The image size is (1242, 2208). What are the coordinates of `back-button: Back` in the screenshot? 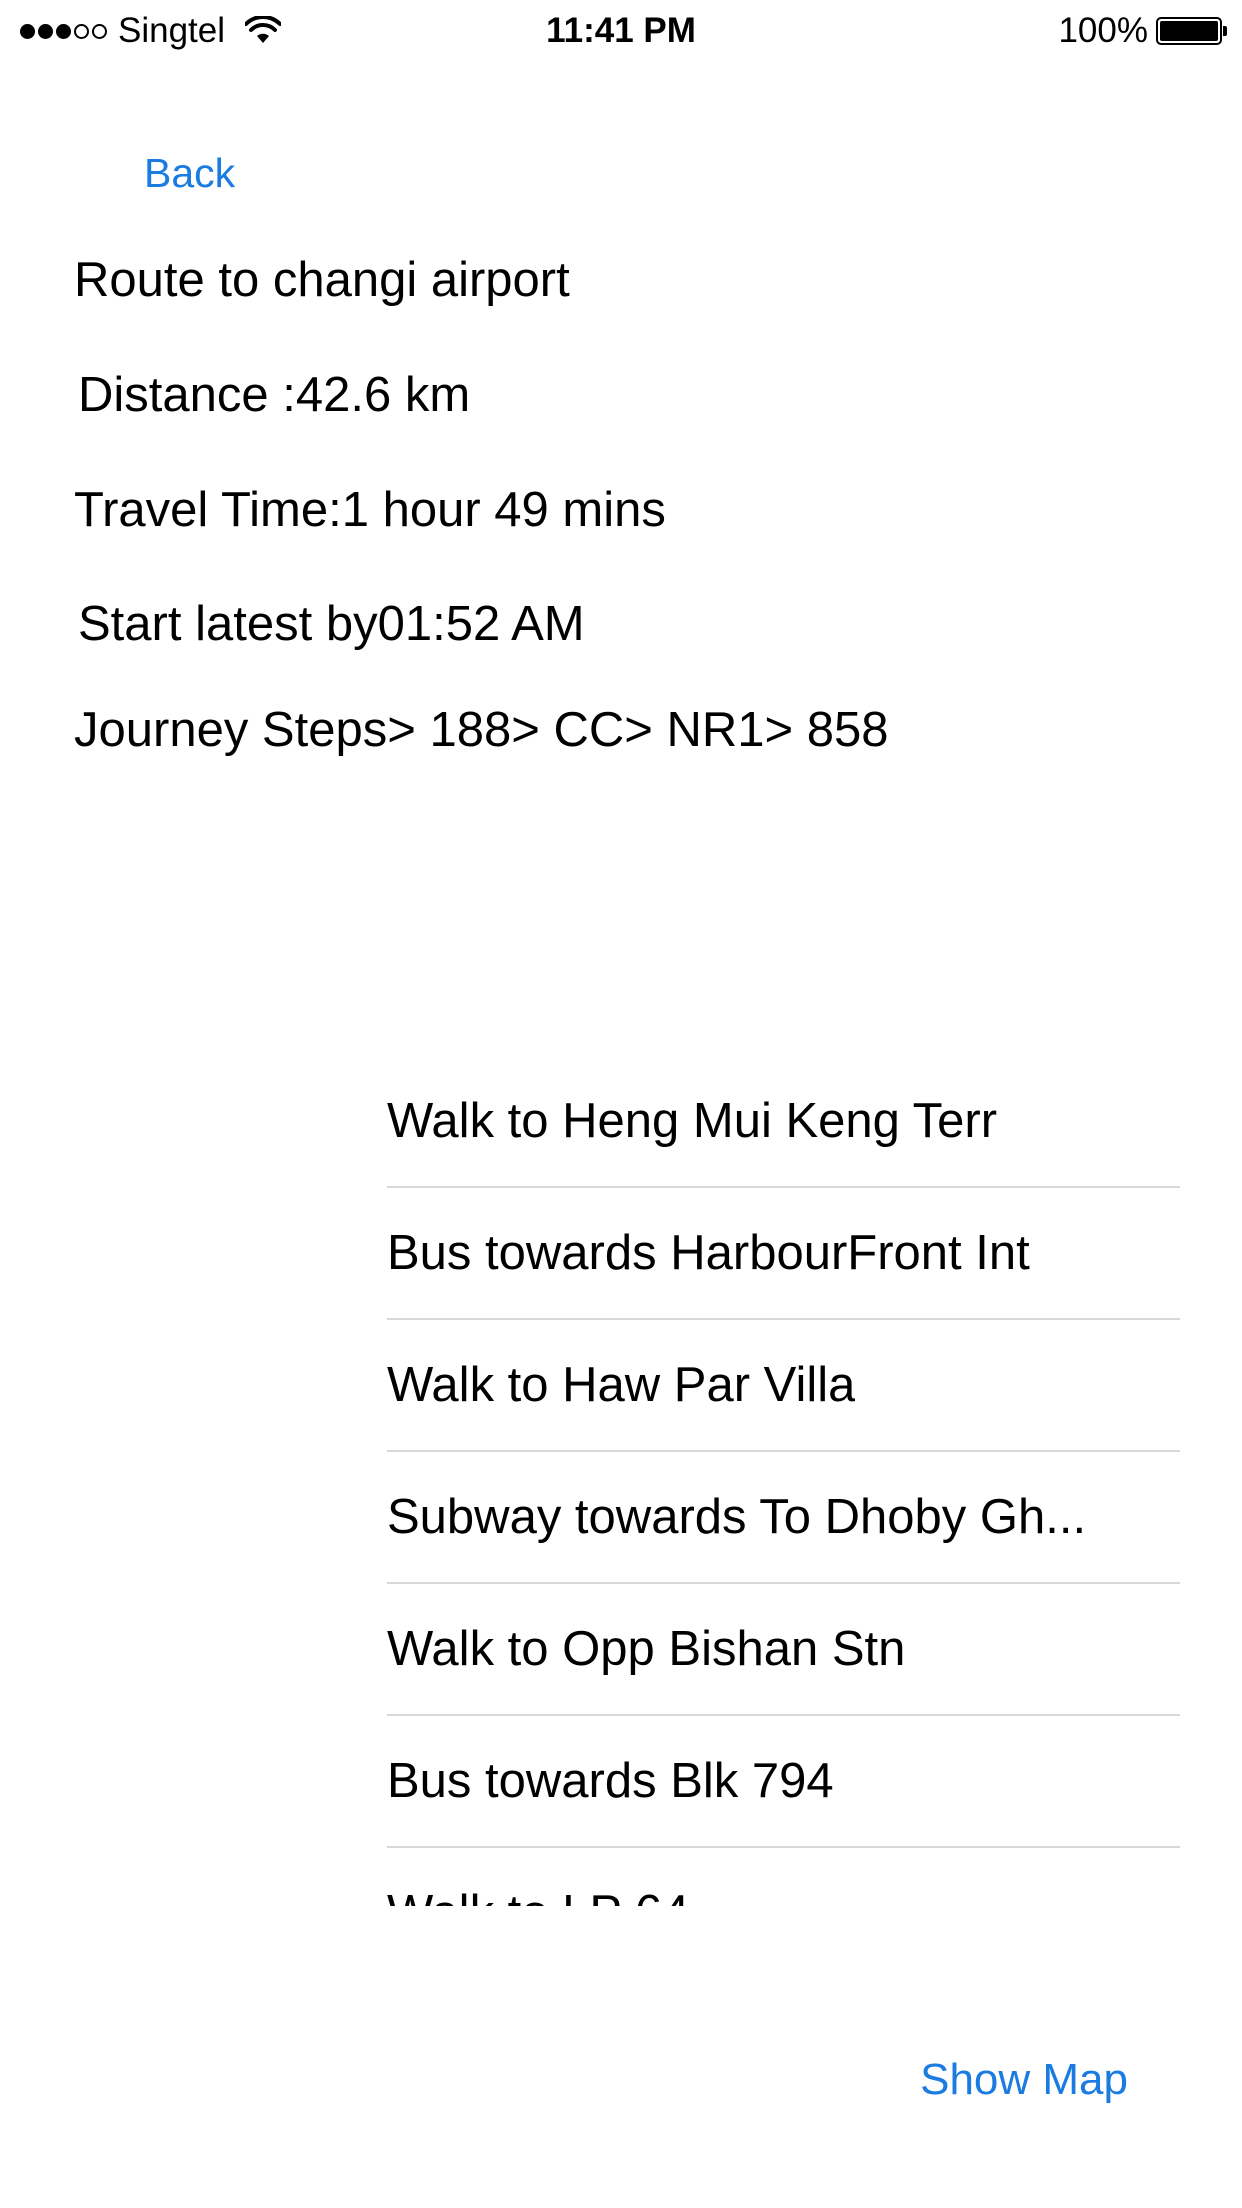 It's located at (189, 173).